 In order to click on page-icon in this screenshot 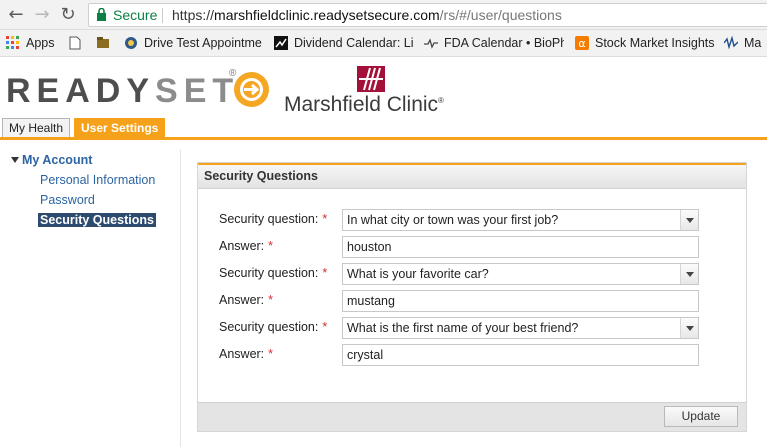, I will do `click(75, 43)`.